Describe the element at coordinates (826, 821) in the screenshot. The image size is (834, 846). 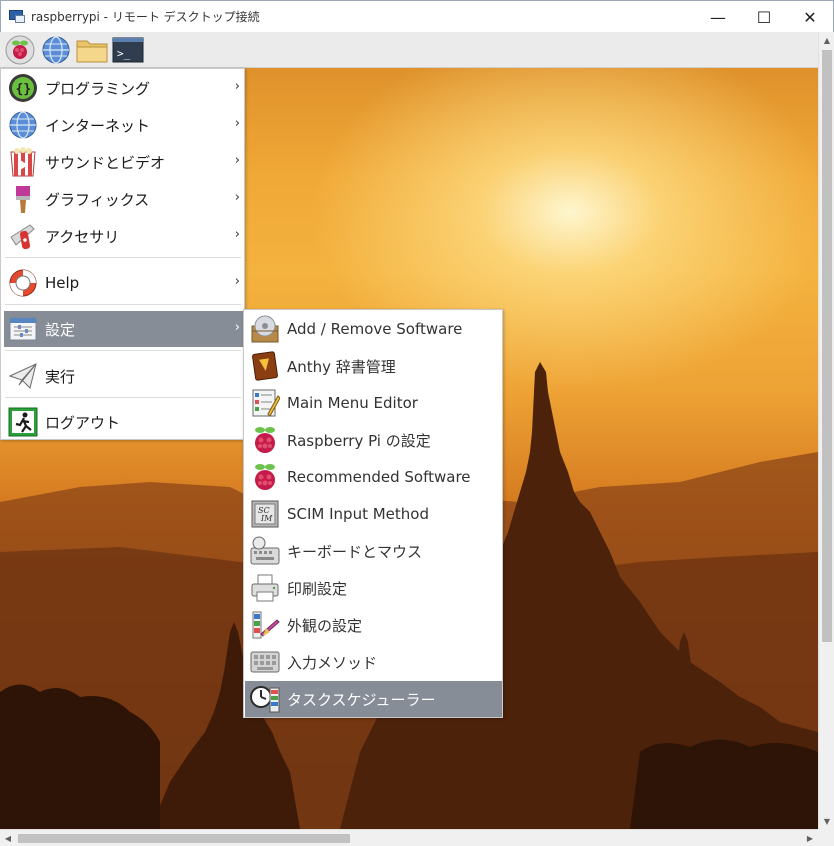
I see `scroll-down-arrow-icon: ▼` at that location.